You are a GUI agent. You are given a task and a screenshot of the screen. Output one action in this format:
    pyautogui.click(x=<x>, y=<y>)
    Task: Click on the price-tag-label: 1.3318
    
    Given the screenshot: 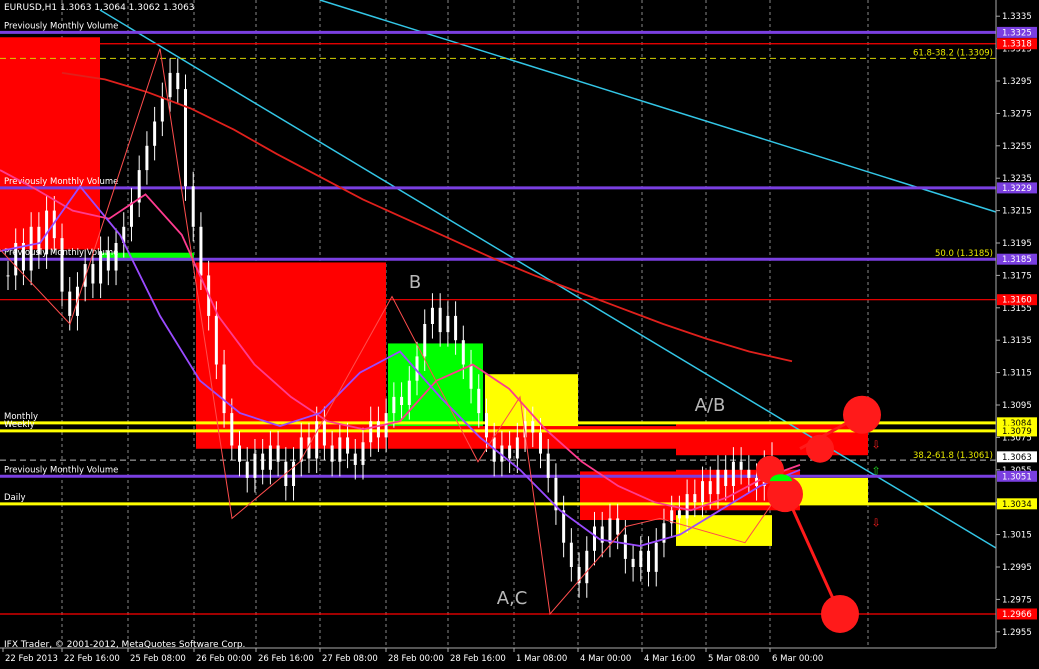 What is the action you would take?
    pyautogui.click(x=1017, y=45)
    